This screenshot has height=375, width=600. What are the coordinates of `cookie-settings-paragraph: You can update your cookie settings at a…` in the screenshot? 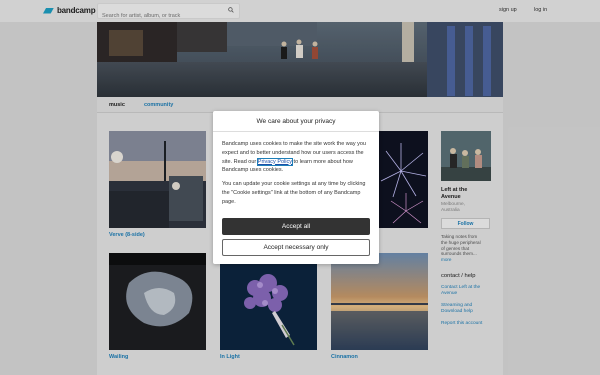 It's located at (294, 193).